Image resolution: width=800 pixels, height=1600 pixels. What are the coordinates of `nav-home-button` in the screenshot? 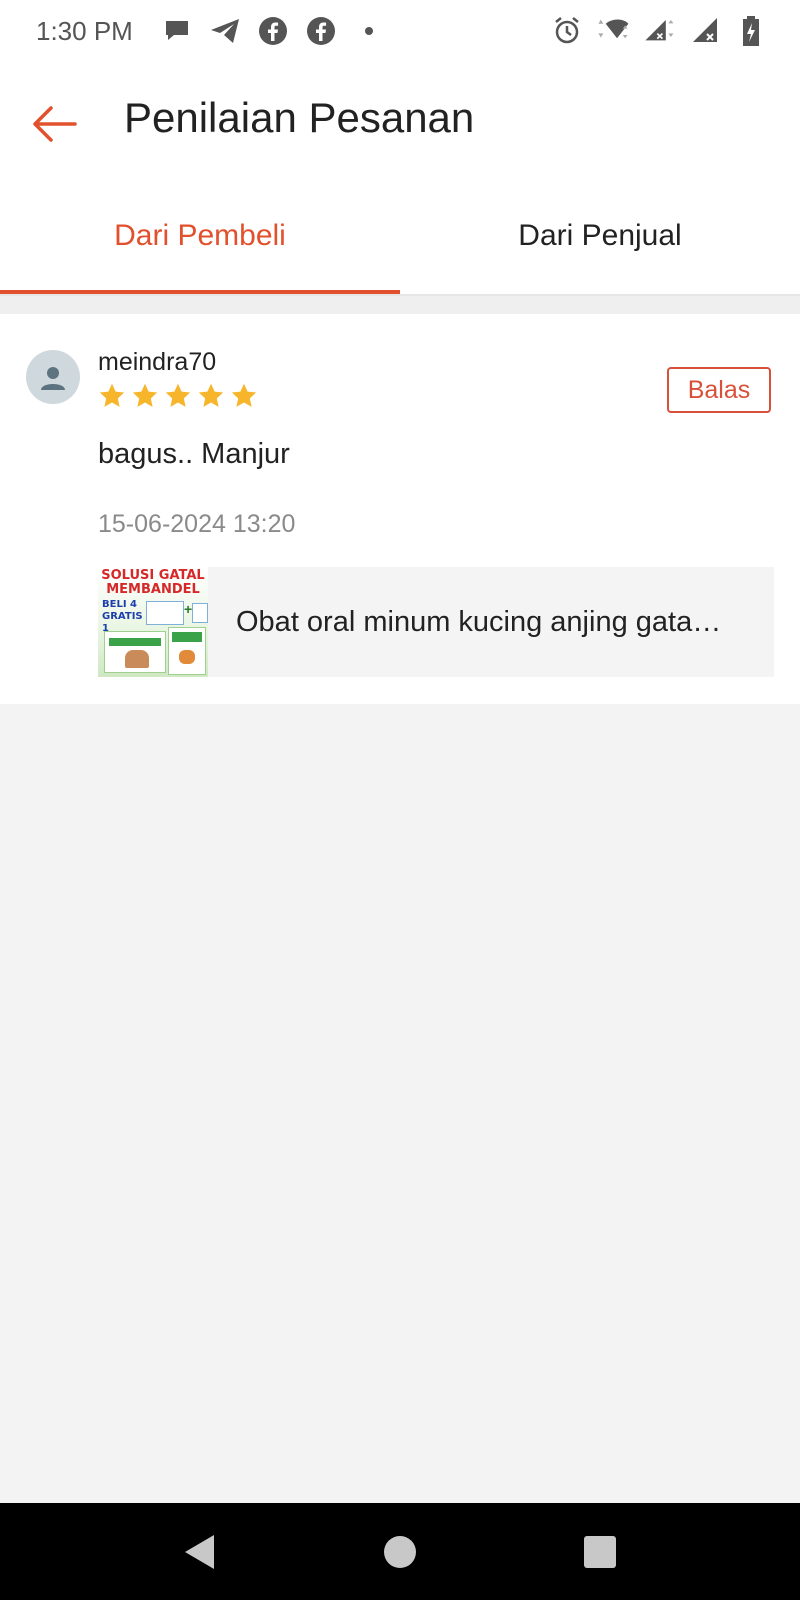 It's located at (400, 1552).